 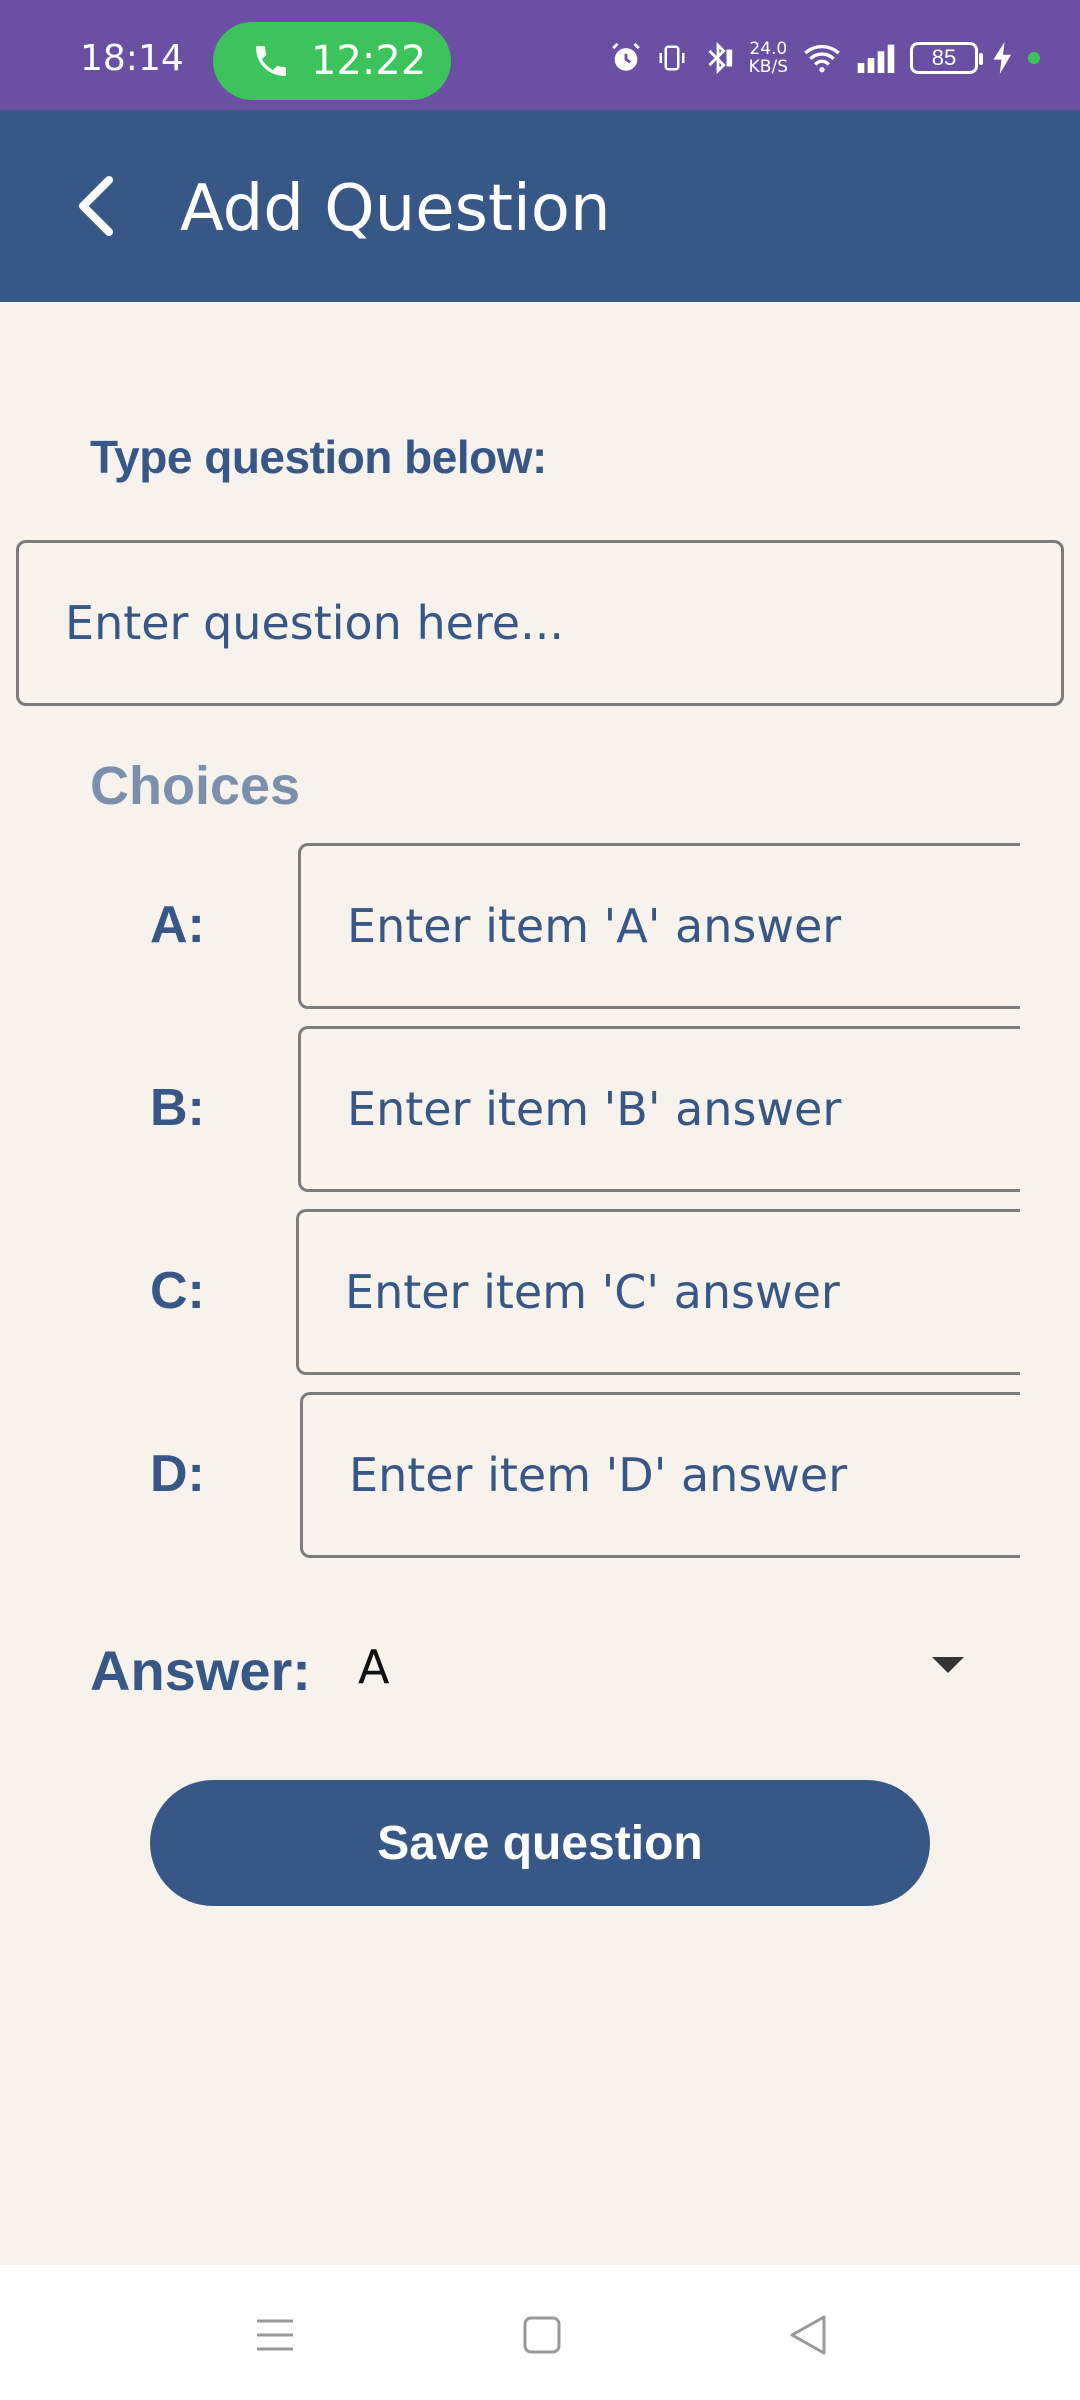 I want to click on choice-b-label: B:, so click(x=177, y=1108).